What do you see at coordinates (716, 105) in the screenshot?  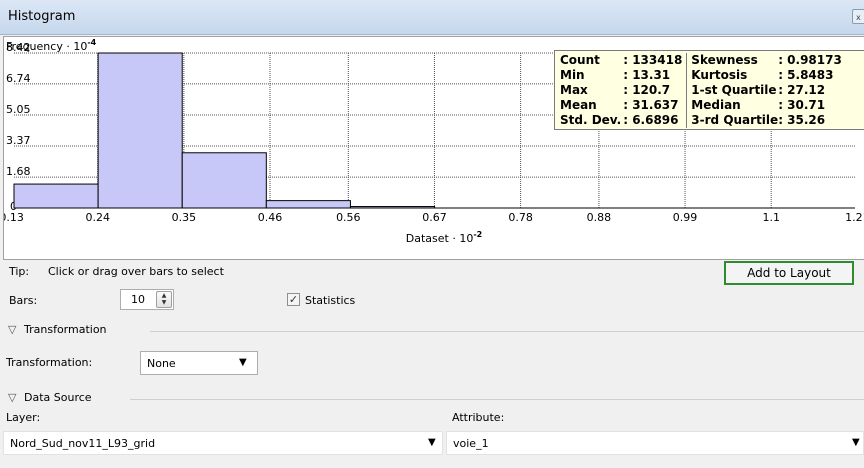 I see `stat-name: Median` at bounding box center [716, 105].